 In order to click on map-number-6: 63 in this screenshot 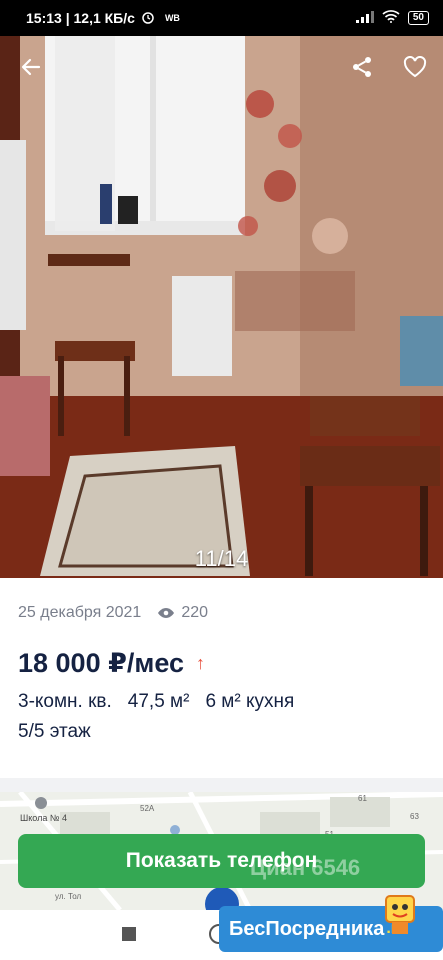, I will do `click(414, 816)`.